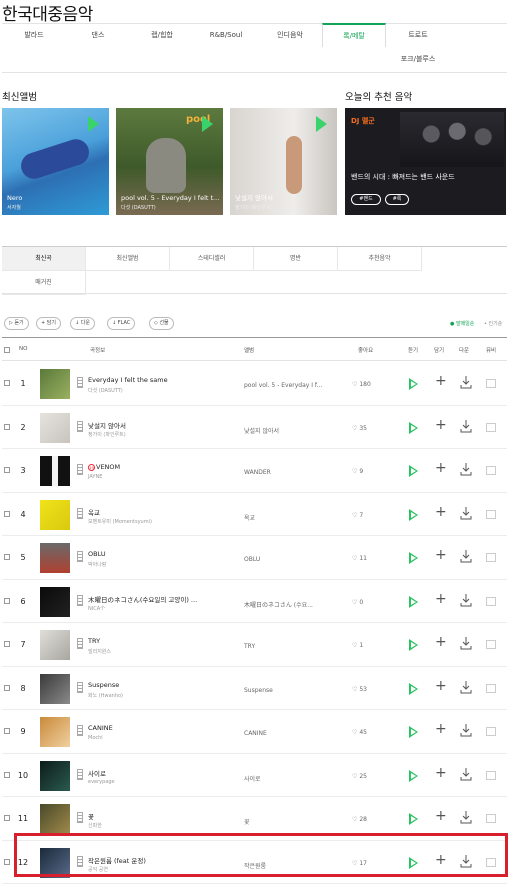 The image size is (511, 884). I want to click on song-title: 옥교, so click(94, 512).